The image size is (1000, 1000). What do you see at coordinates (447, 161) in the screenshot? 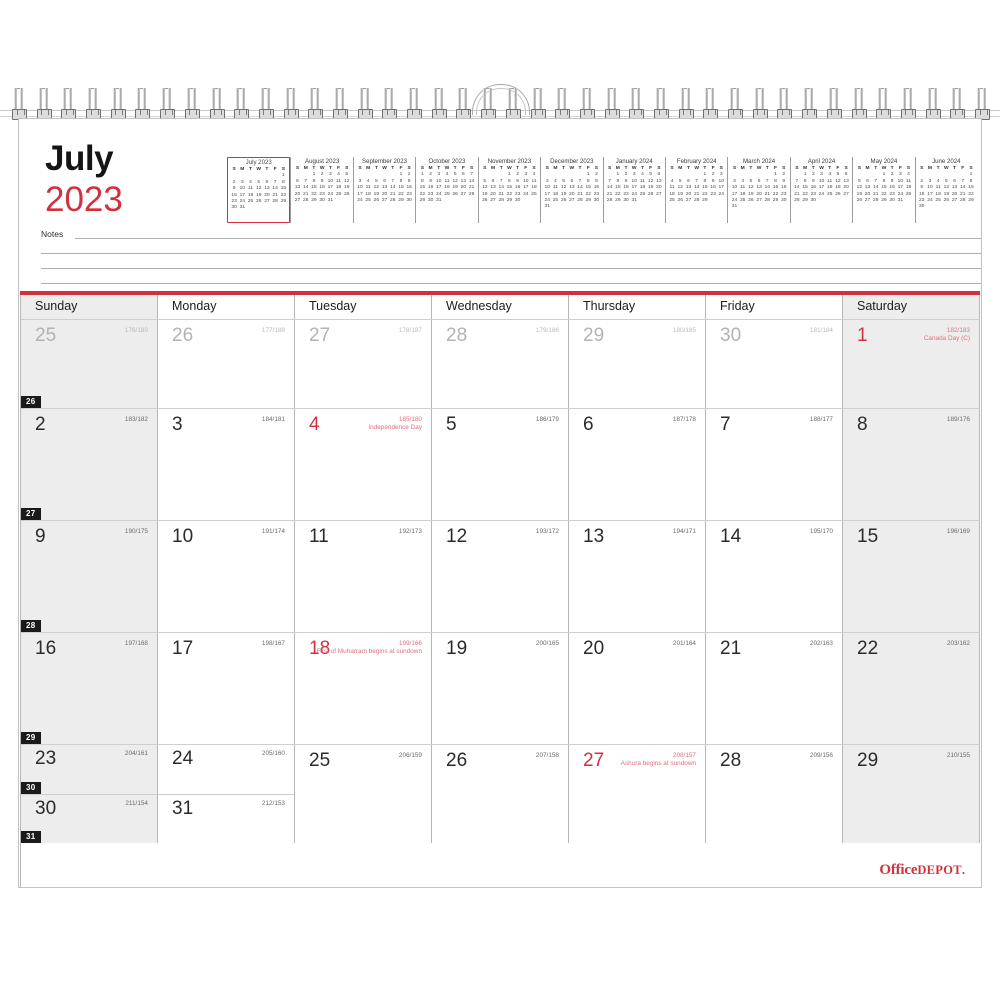
I see `mini-calendar-title: October 2023` at bounding box center [447, 161].